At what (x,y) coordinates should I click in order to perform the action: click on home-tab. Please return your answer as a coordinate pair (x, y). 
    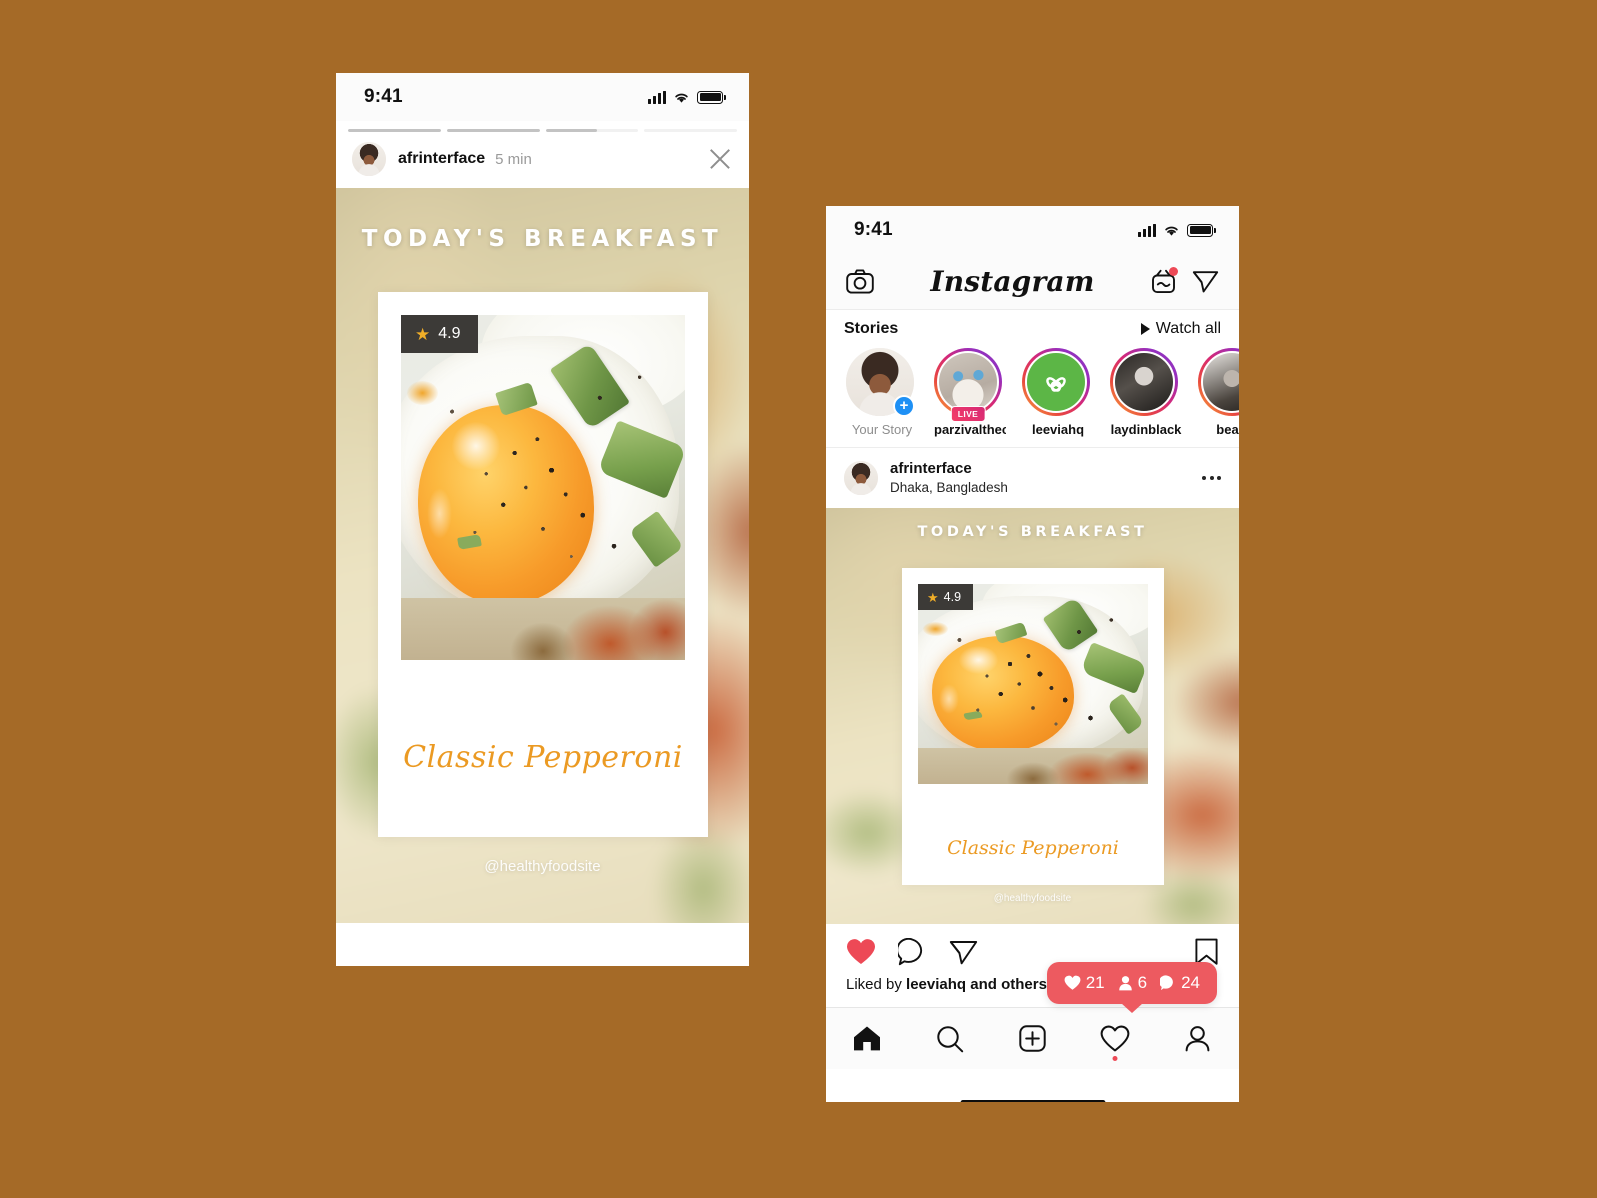
    Looking at the image, I should click on (867, 1039).